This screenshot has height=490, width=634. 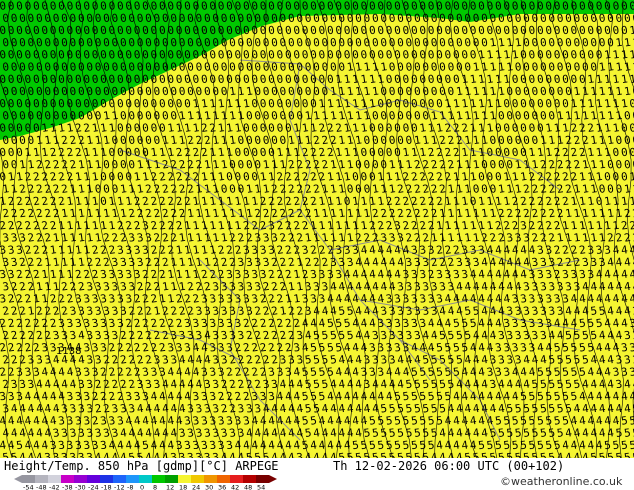 What do you see at coordinates (119, 487) in the screenshot?
I see `scale-tick-label: -12` at bounding box center [119, 487].